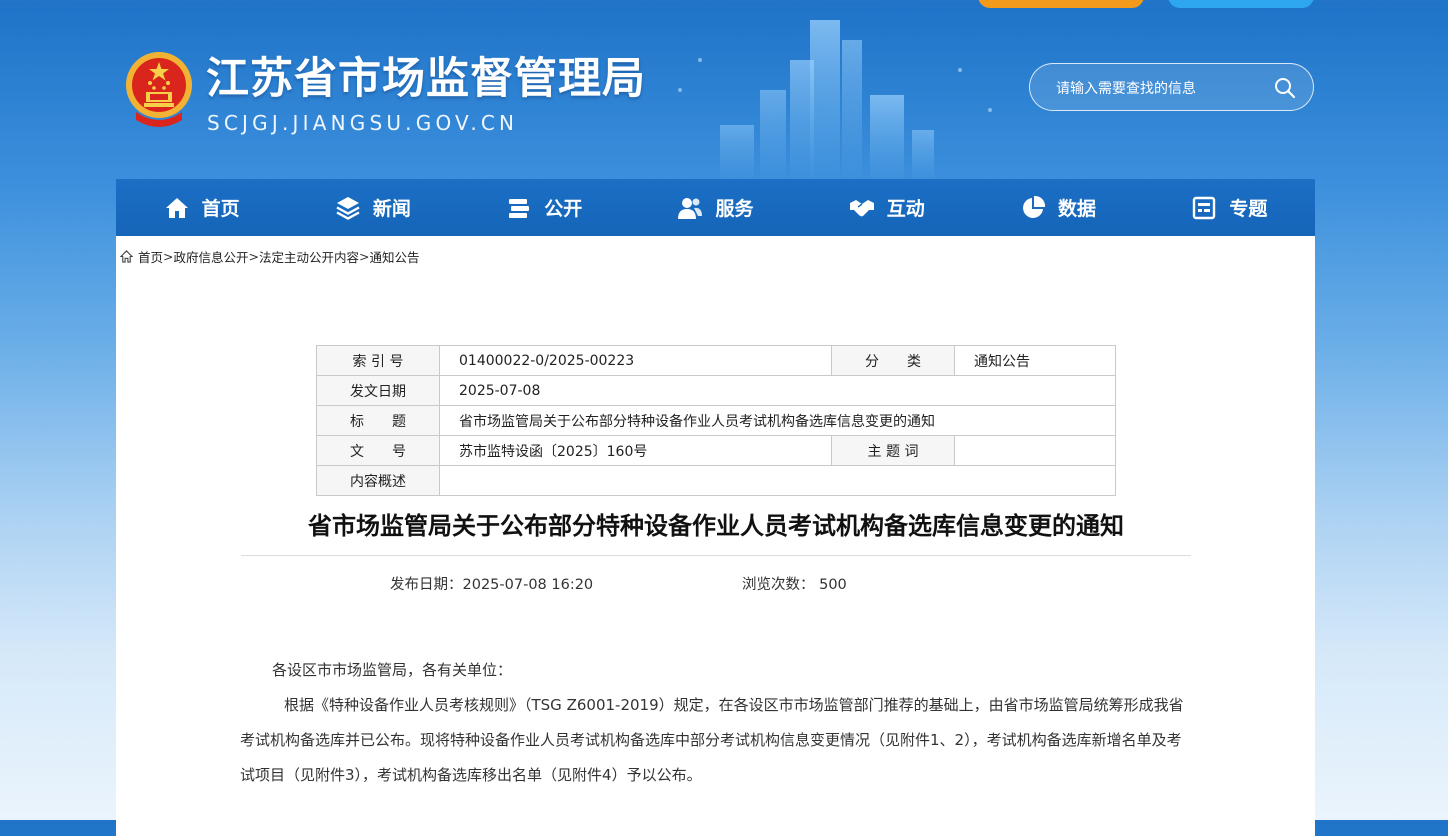 The height and width of the screenshot is (836, 1448). Describe the element at coordinates (1034, 206) in the screenshot. I see `pie-chart-icon` at that location.